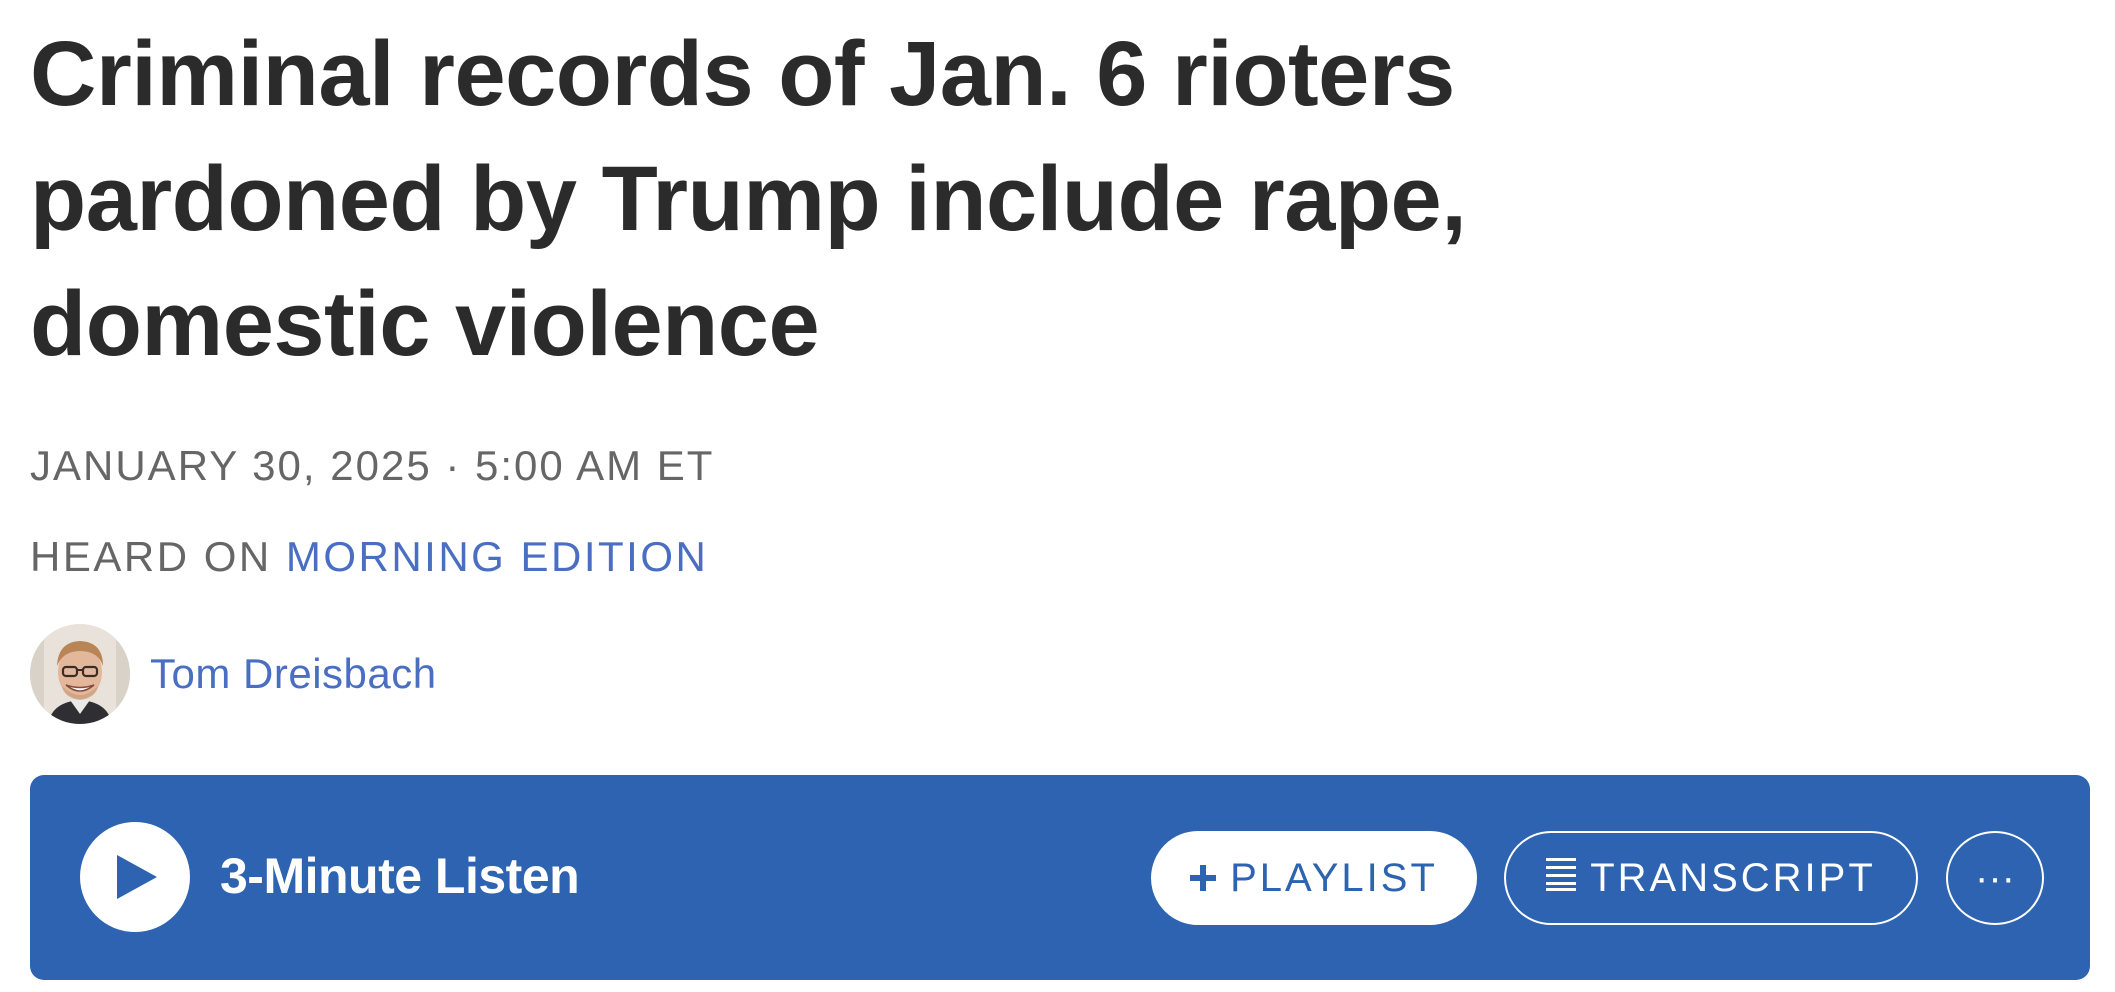 The width and height of the screenshot is (2115, 992). I want to click on play-icon, so click(137, 877).